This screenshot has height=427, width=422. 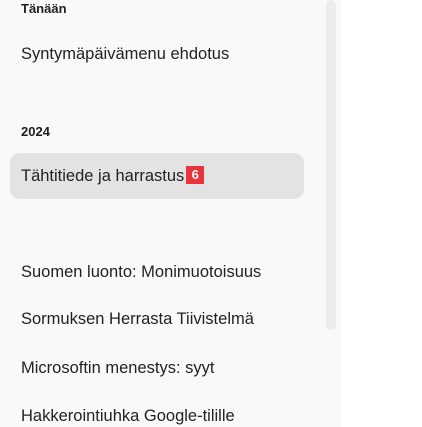 I want to click on chat-item-google-hacking: Hakkerointiuhka Google-tilille, so click(x=157, y=410).